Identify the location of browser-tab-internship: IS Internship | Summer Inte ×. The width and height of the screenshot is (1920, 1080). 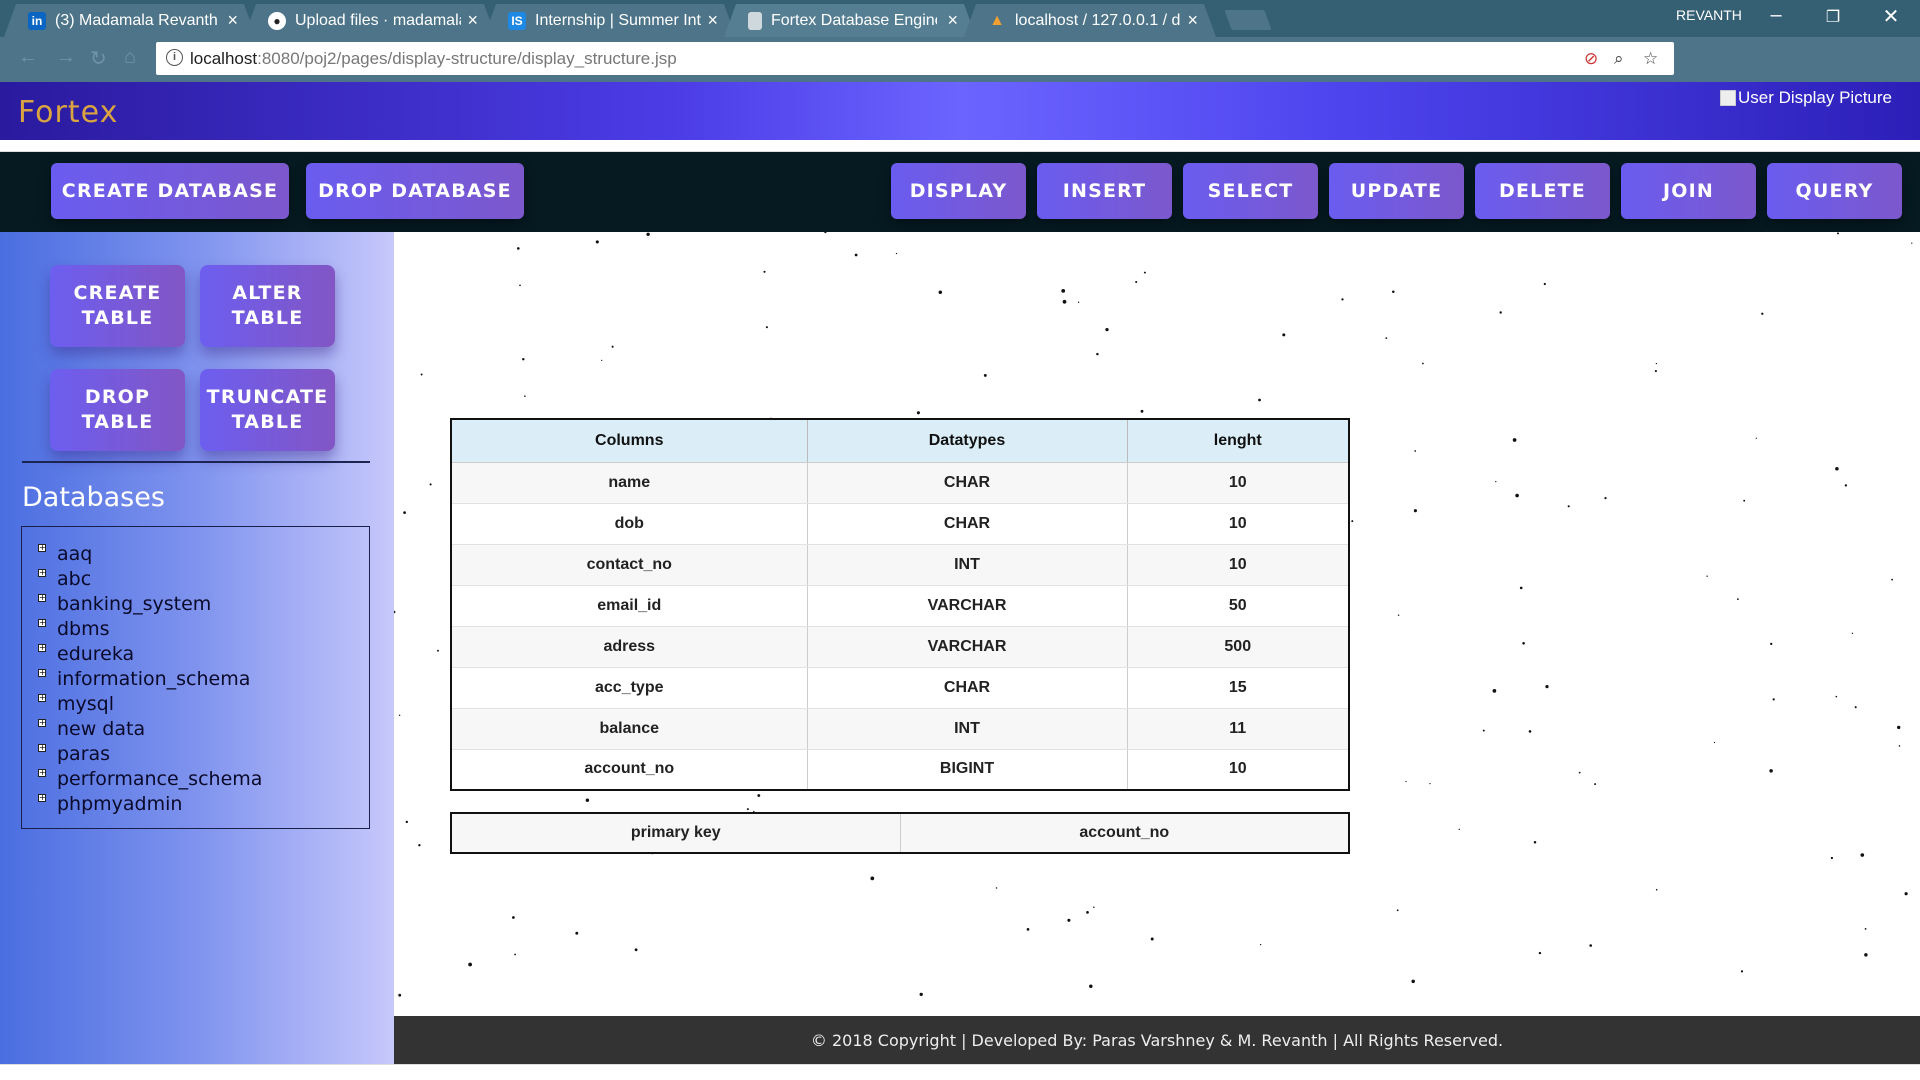
(610, 20).